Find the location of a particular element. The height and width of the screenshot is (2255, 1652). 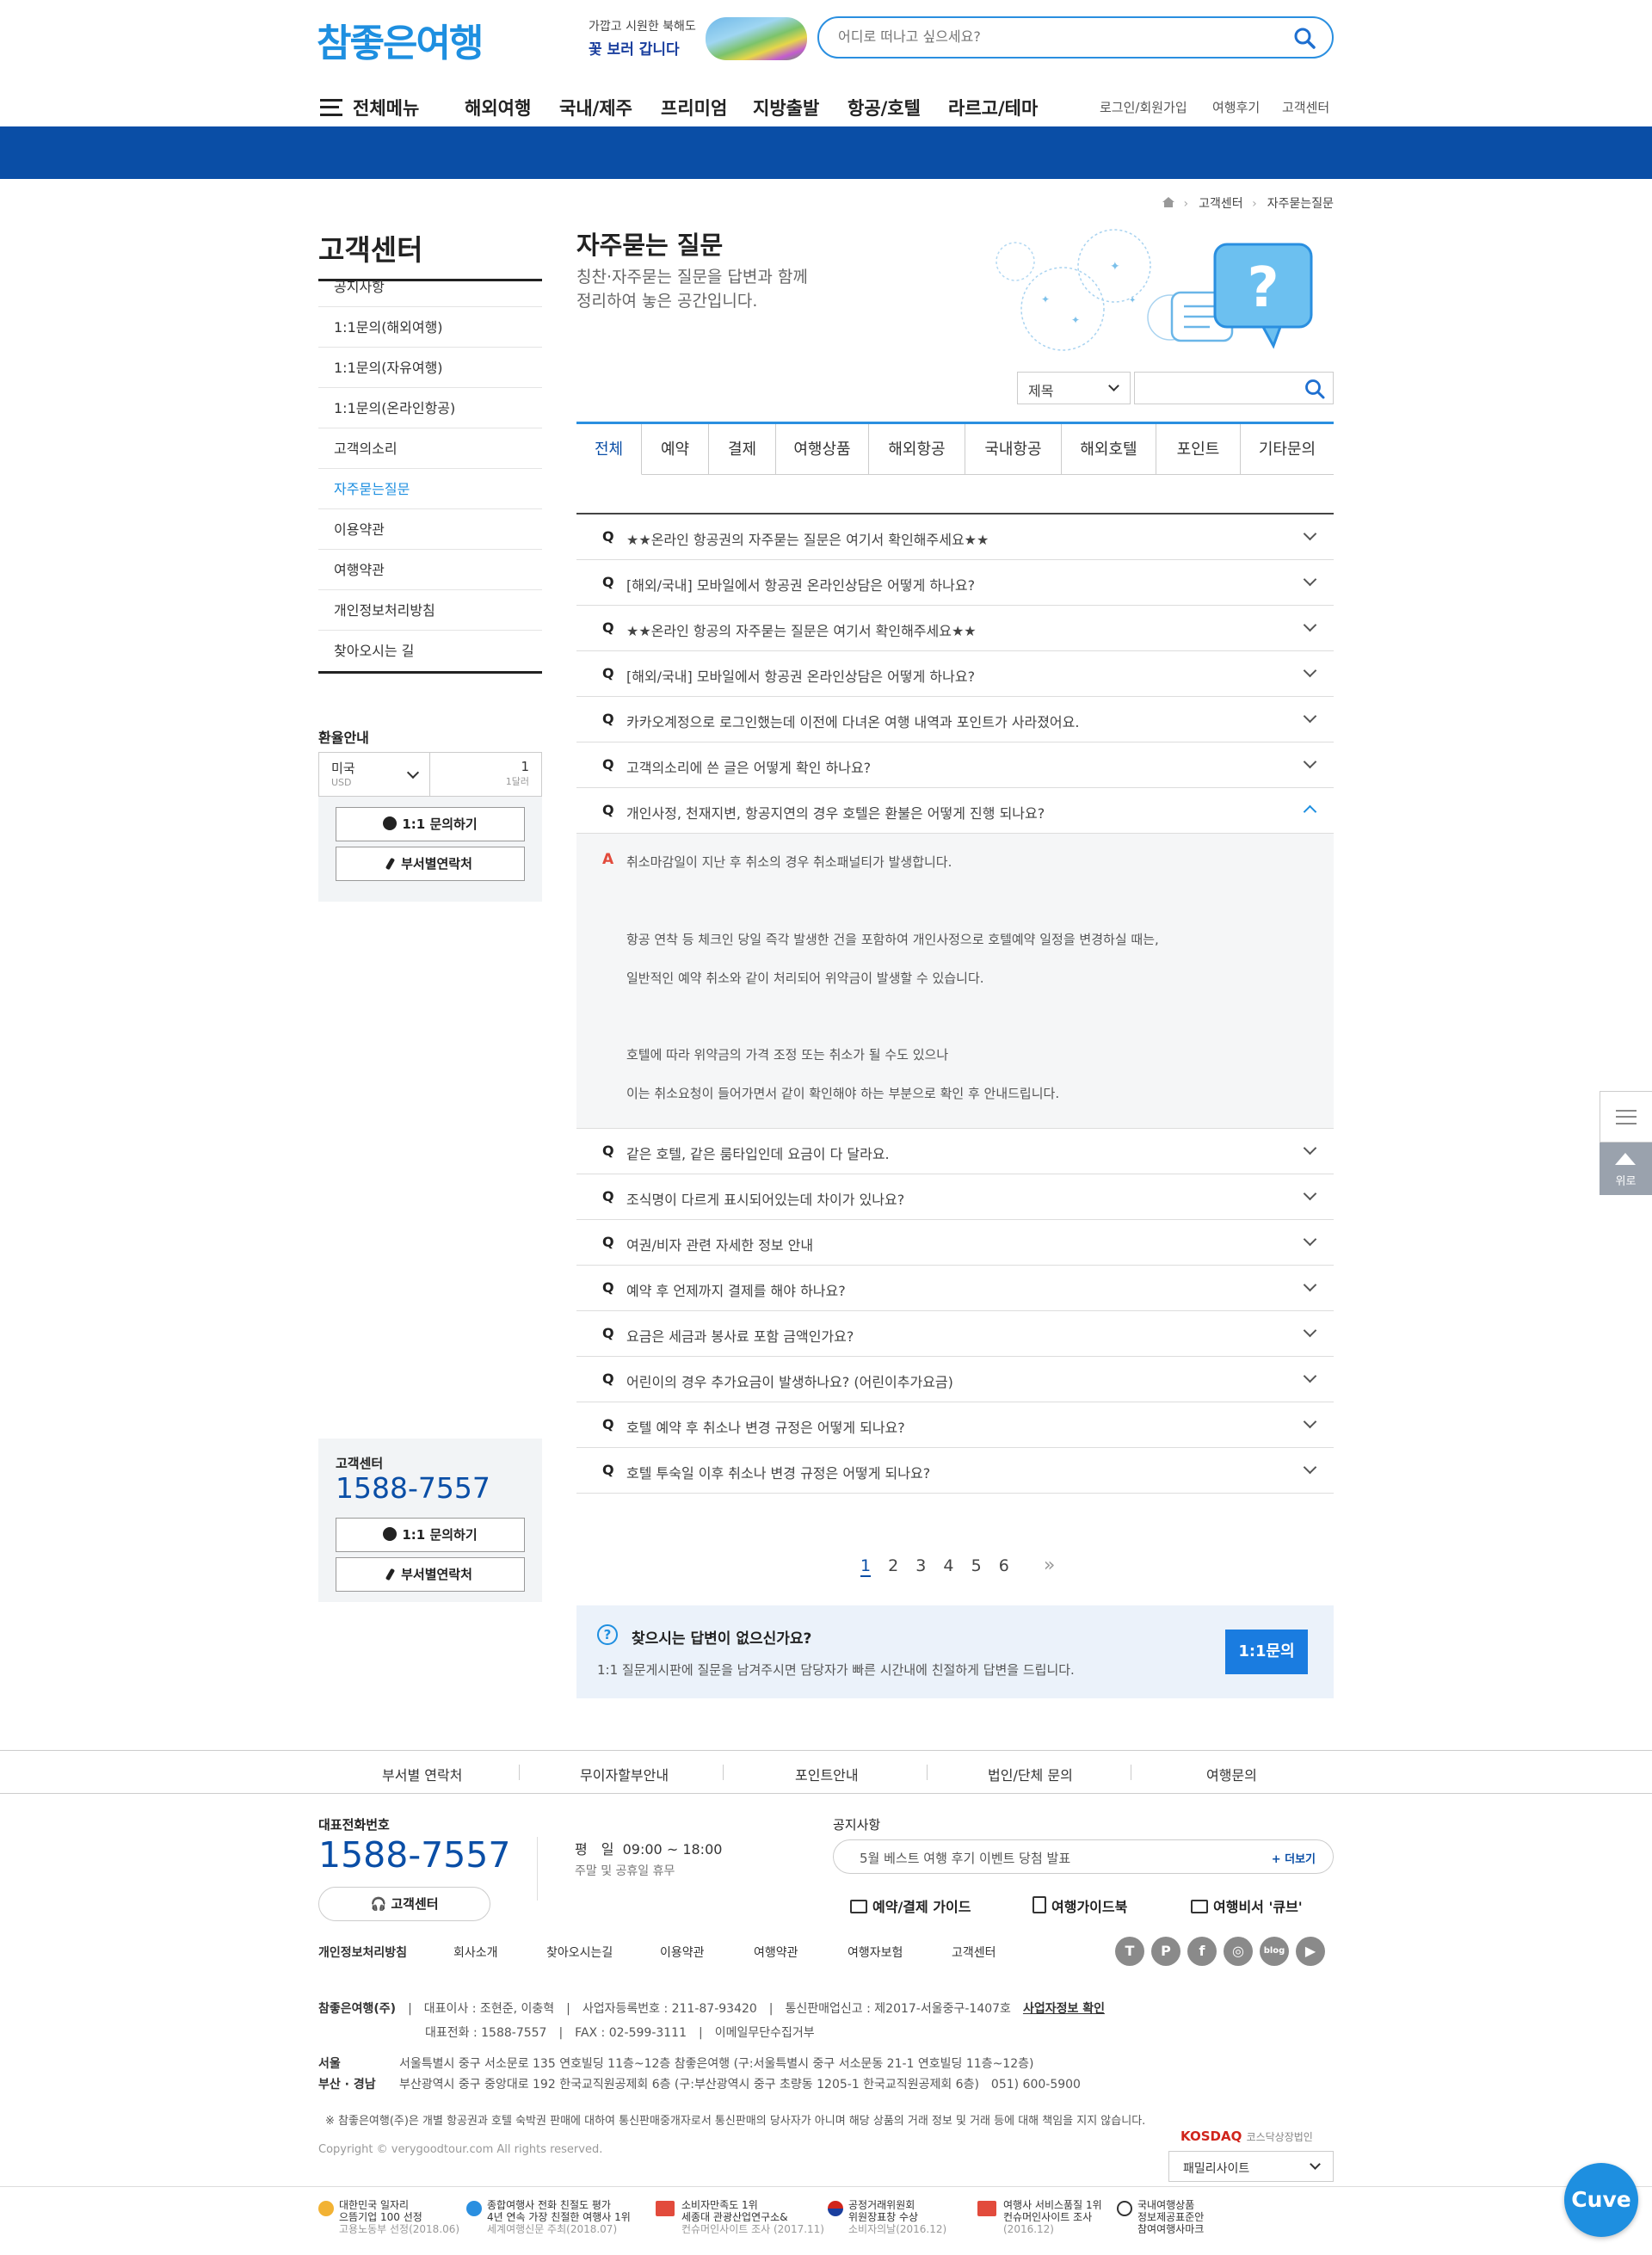

sidebar-item-notice: 공지사항 is located at coordinates (430, 287).